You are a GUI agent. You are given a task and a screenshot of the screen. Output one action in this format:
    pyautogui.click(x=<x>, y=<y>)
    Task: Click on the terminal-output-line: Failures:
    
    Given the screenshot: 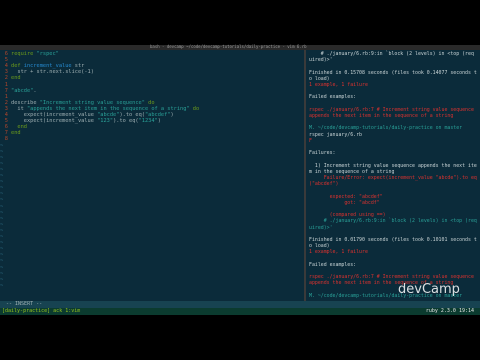 What is the action you would take?
    pyautogui.click(x=322, y=153)
    